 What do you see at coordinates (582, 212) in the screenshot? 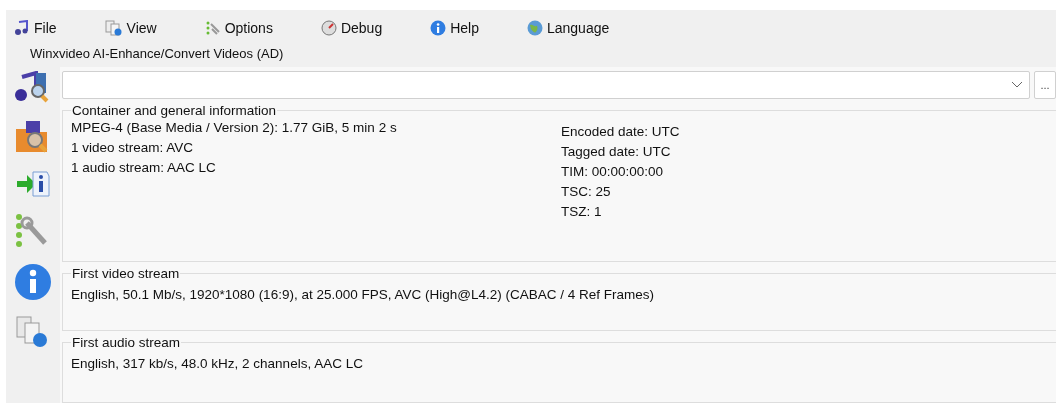
I see `info-text: TSZ: 1` at bounding box center [582, 212].